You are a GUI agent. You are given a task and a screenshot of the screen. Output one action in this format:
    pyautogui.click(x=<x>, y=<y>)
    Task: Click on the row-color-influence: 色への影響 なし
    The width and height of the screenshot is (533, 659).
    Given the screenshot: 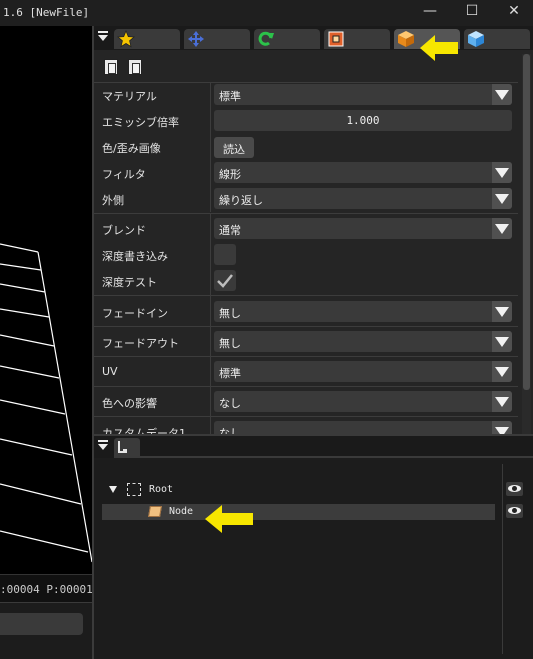 What is the action you would take?
    pyautogui.click(x=306, y=401)
    